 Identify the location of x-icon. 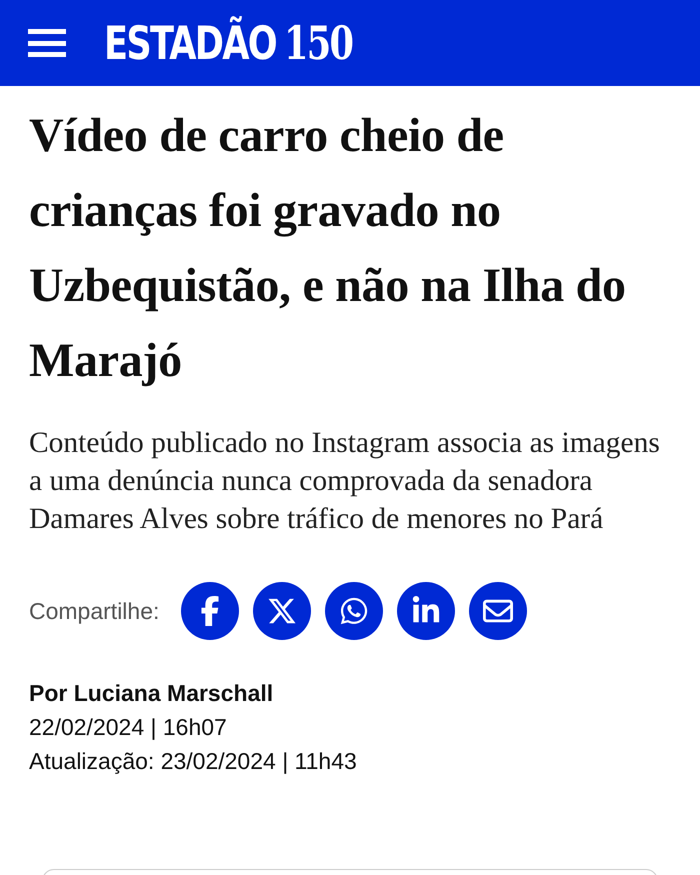
(282, 611).